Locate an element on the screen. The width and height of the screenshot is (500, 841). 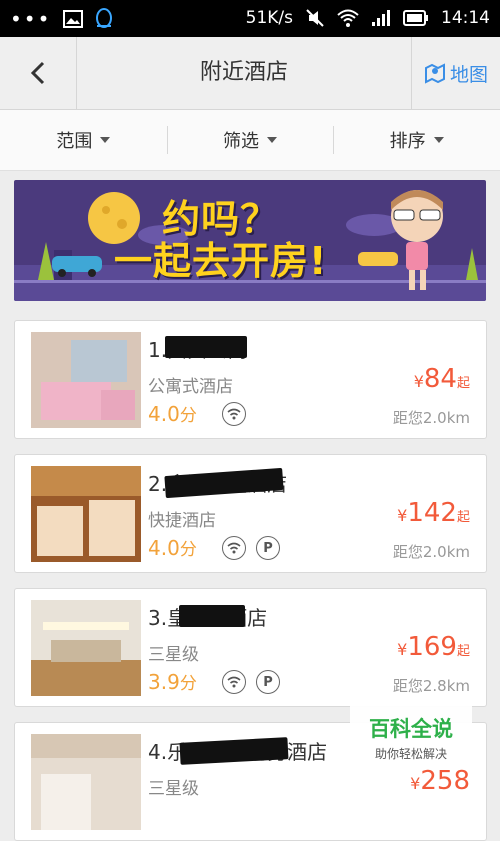
map-button: 地图 is located at coordinates (455, 73).